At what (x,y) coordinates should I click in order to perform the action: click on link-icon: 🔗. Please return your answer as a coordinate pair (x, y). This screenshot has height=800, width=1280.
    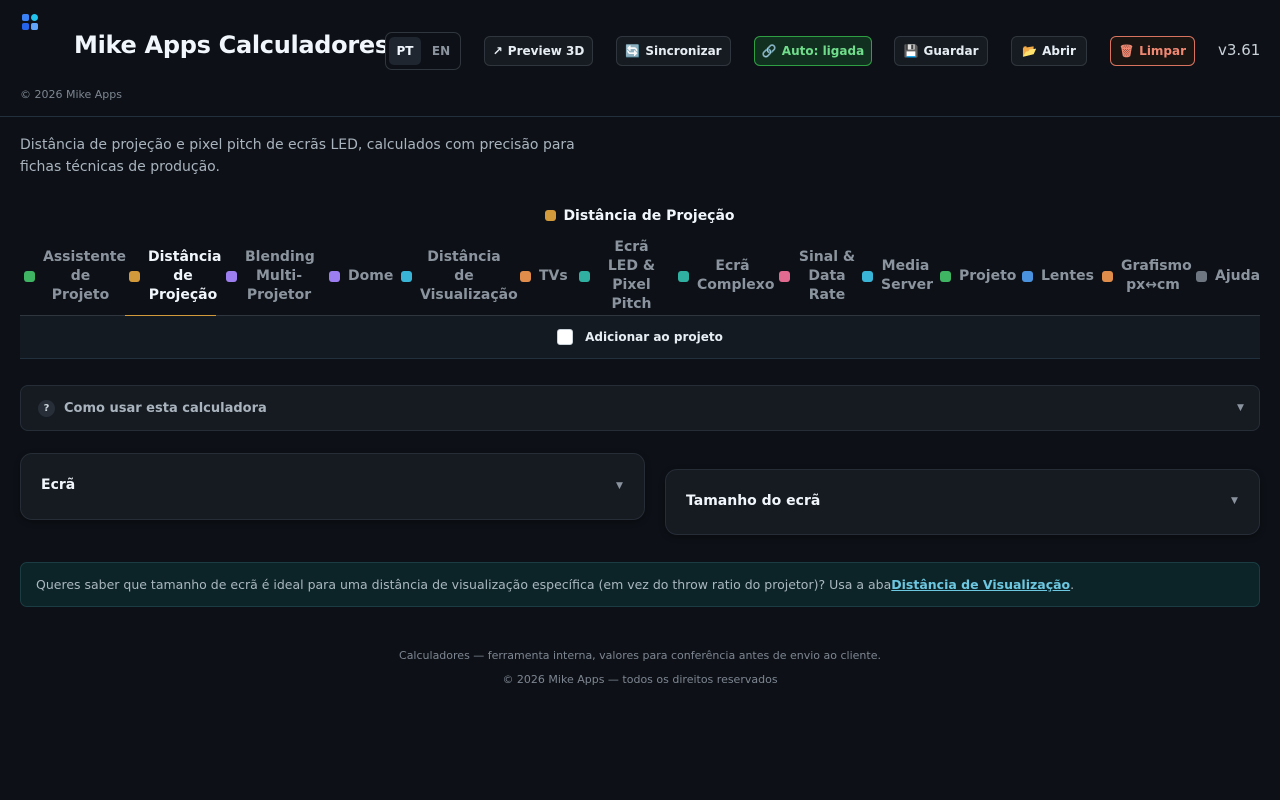
    Looking at the image, I should click on (769, 51).